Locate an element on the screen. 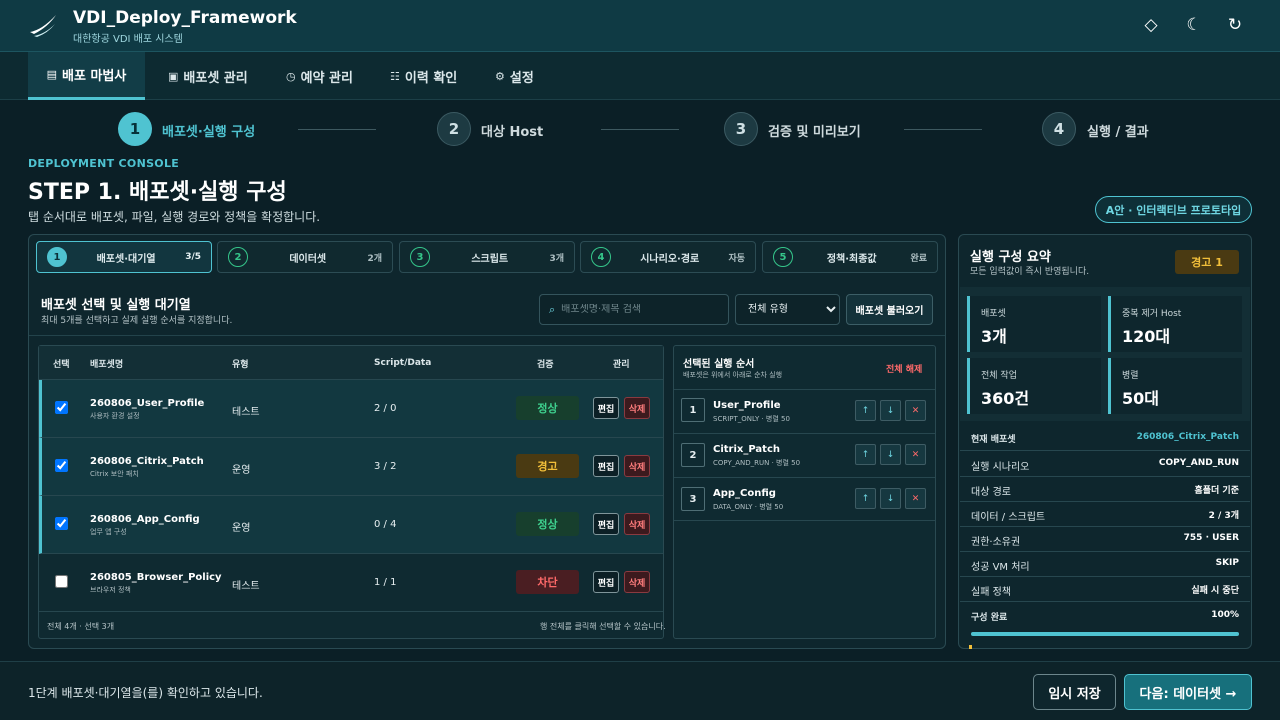 The image size is (1280, 720). row-name-cell: 260806_Citrix_Patch Citrix 보안 패치 is located at coordinates (147, 467).